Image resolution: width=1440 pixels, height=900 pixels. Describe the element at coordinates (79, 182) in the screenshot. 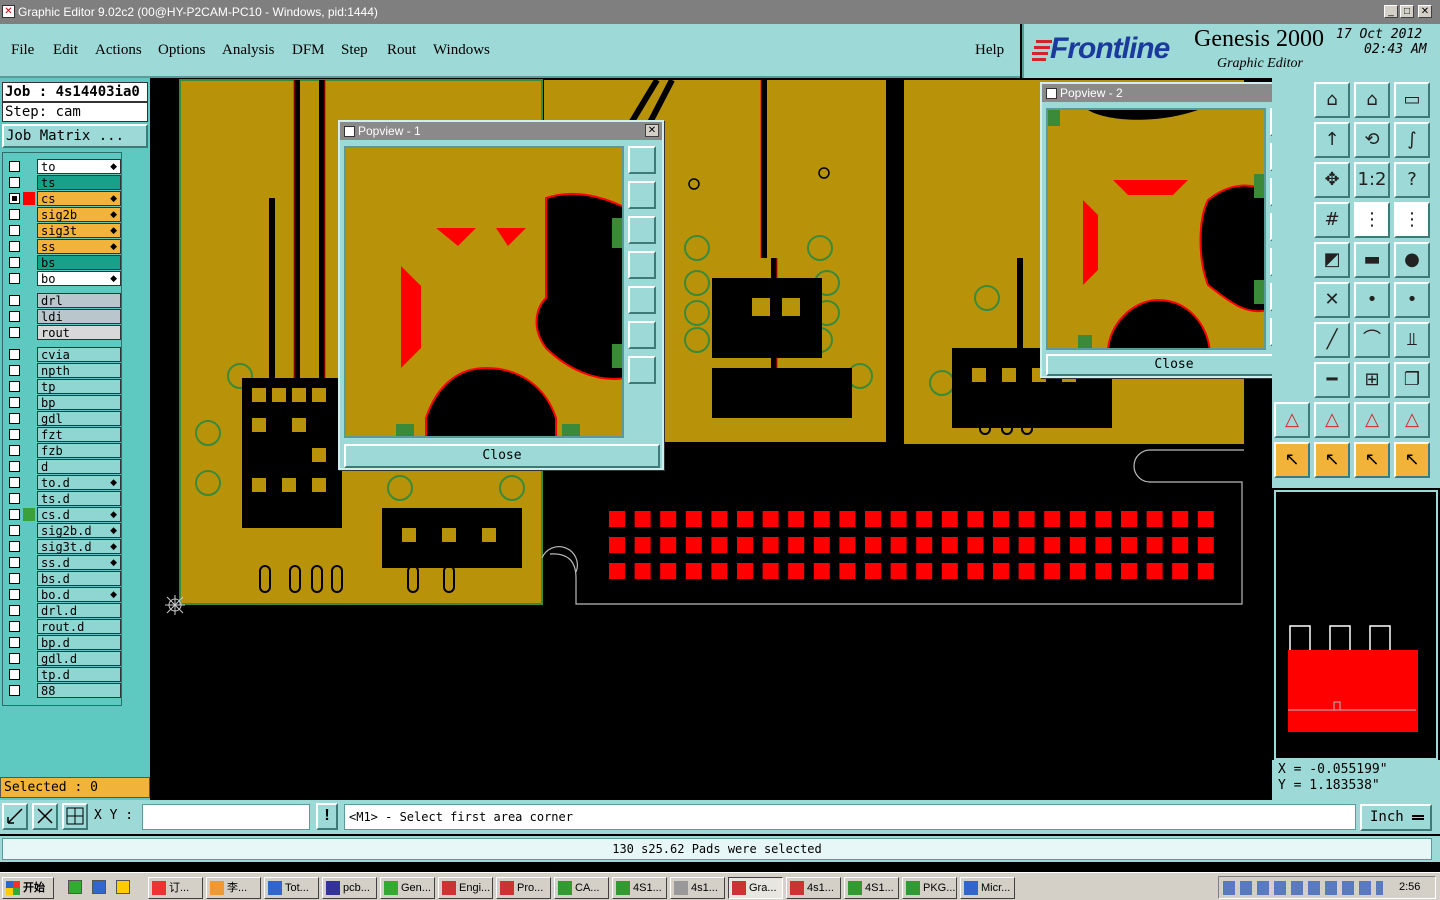

I see `layer-name: ts` at that location.